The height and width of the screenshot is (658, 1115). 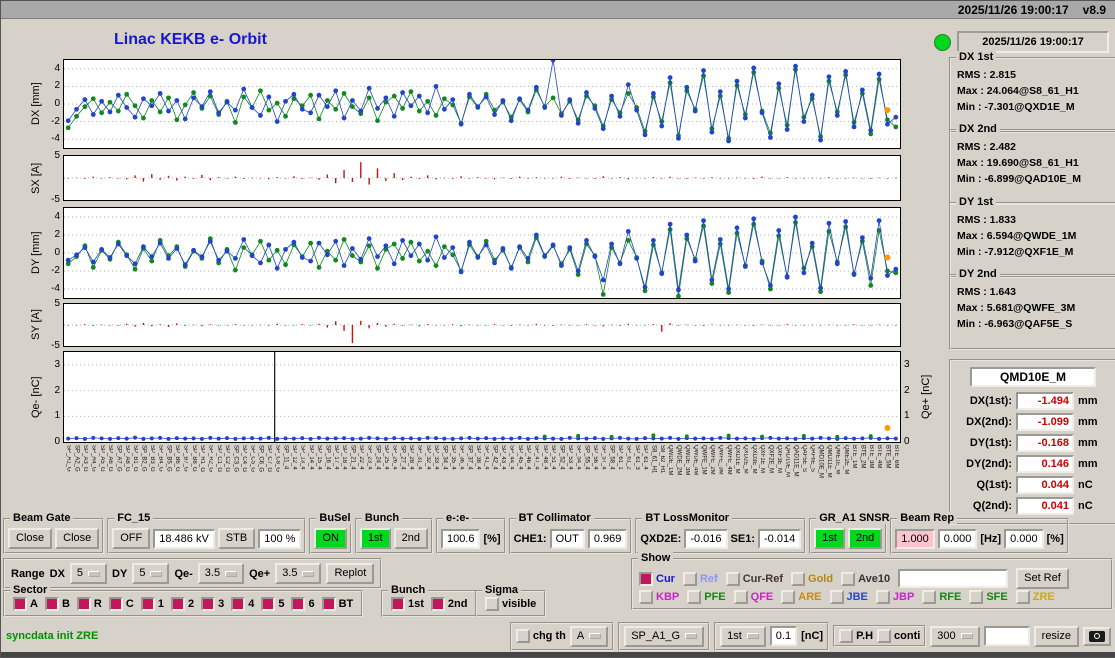 What do you see at coordinates (352, 457) in the screenshot?
I see `bpm-label: SP_21_4` at bounding box center [352, 457].